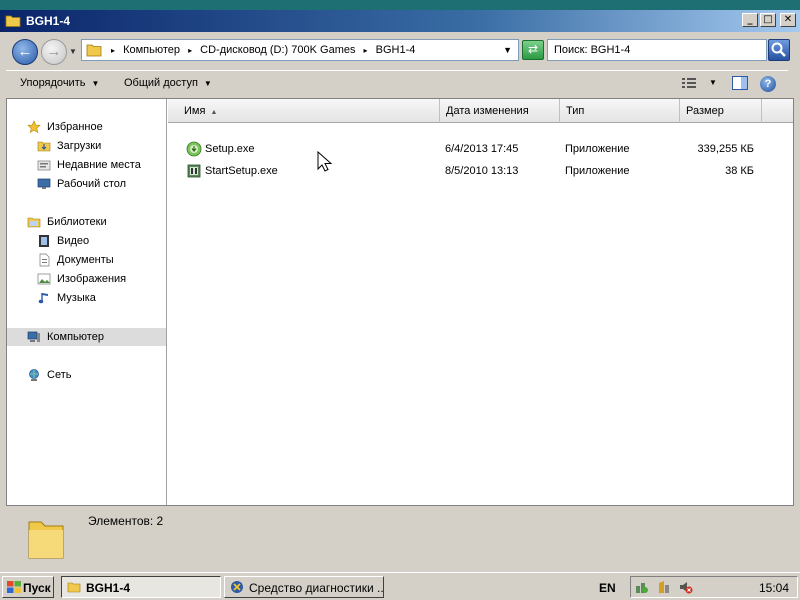  I want to click on language-indicator: EN, so click(607, 588).